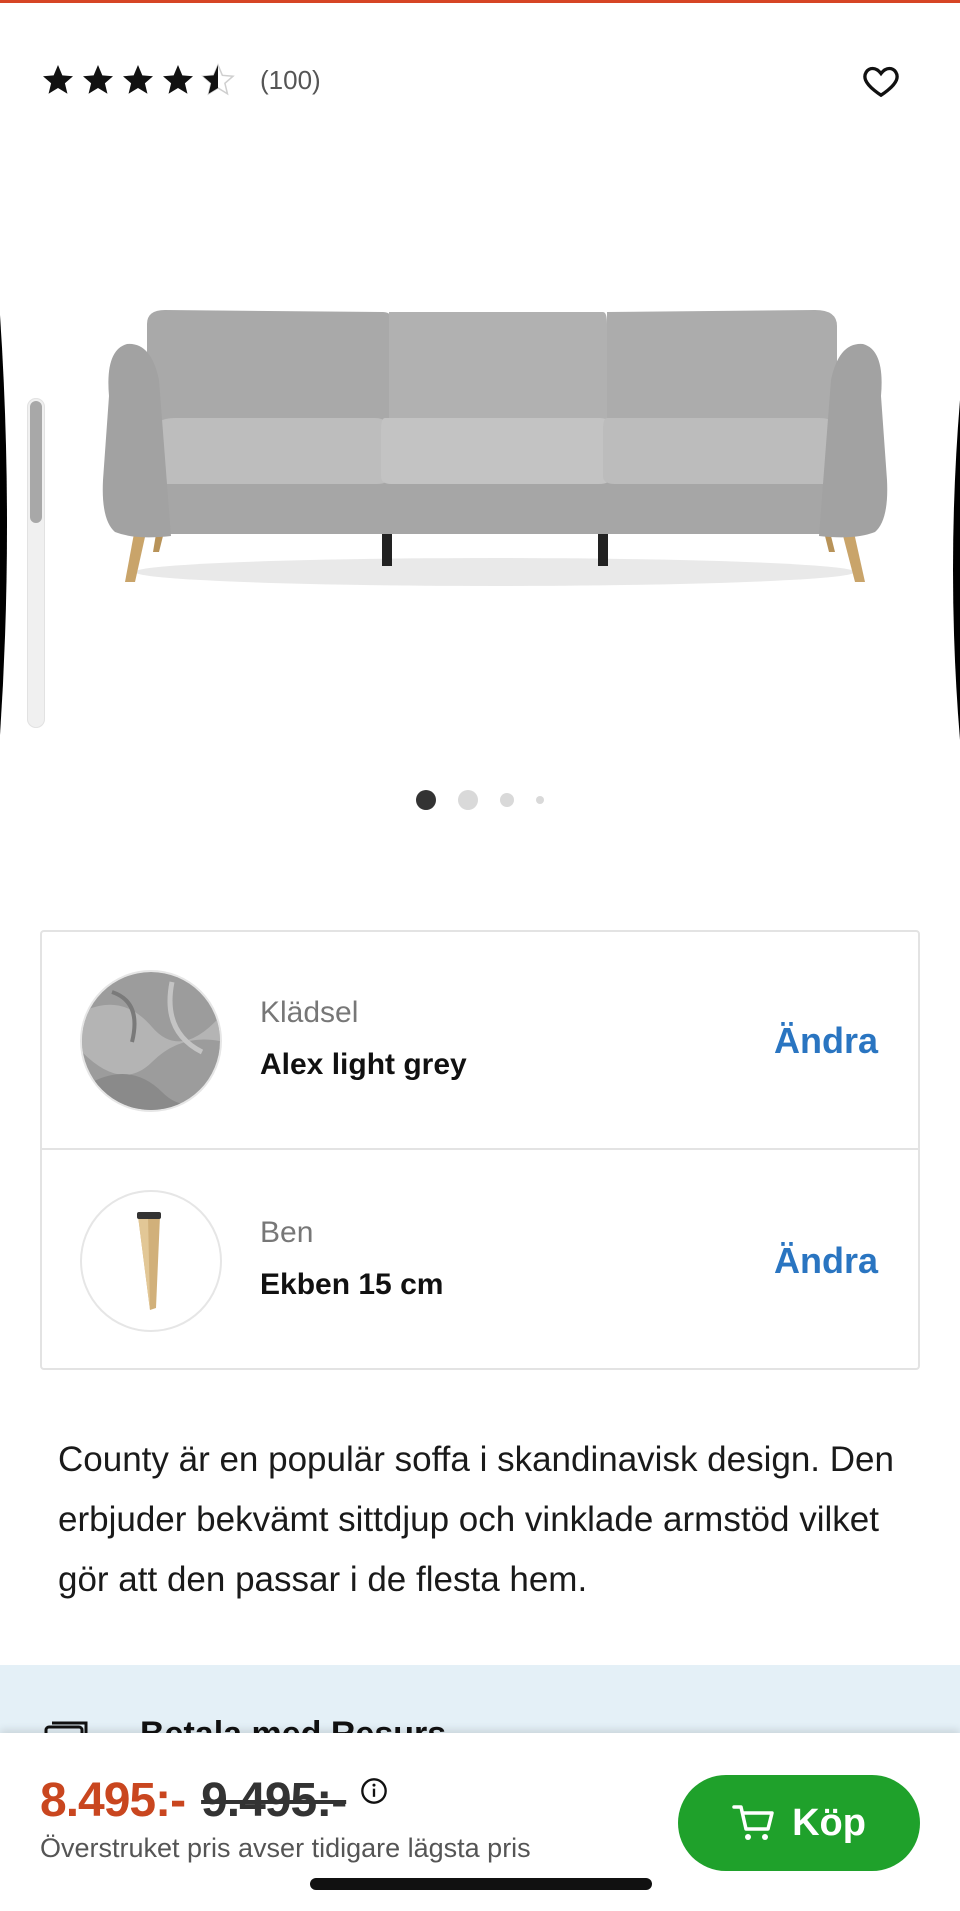 The width and height of the screenshot is (960, 1911). What do you see at coordinates (363, 1064) in the screenshot?
I see `option-value: Alex light grey` at bounding box center [363, 1064].